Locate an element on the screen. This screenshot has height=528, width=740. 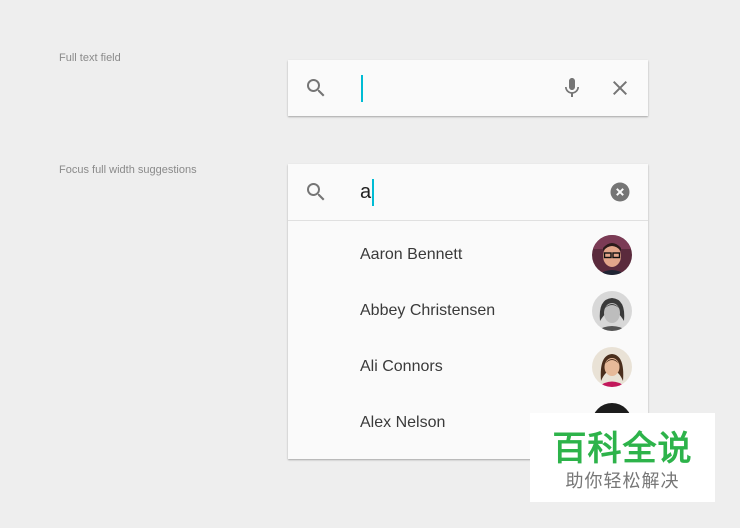
section-label-full-text-field: Full text field is located at coordinates (90, 58).